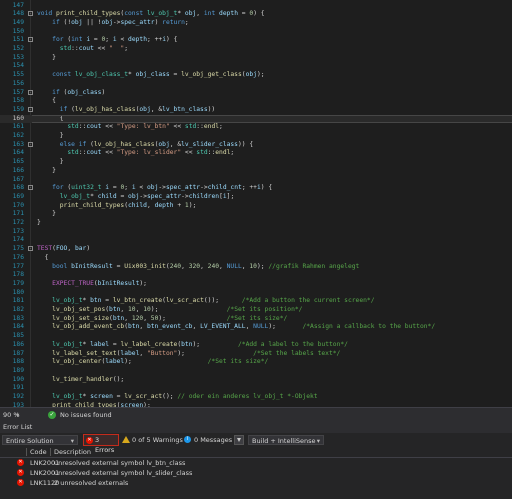 Image resolution: width=512 pixels, height=499 pixels. What do you see at coordinates (179, 205) in the screenshot?
I see `code-token: +` at bounding box center [179, 205].